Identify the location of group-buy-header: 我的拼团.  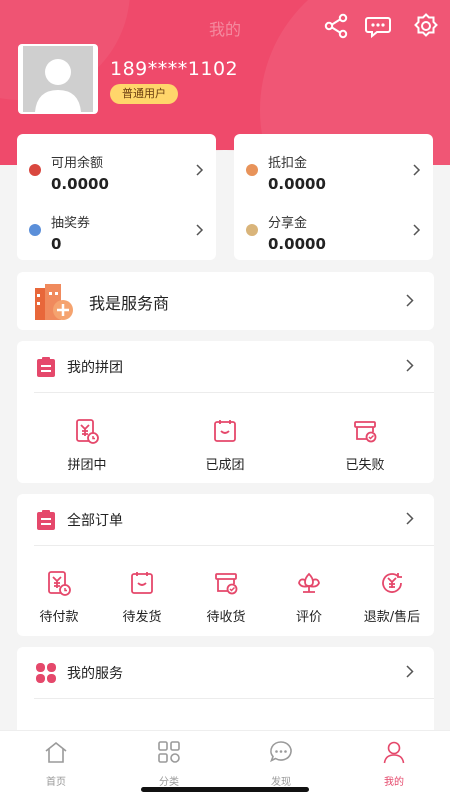
(225, 366).